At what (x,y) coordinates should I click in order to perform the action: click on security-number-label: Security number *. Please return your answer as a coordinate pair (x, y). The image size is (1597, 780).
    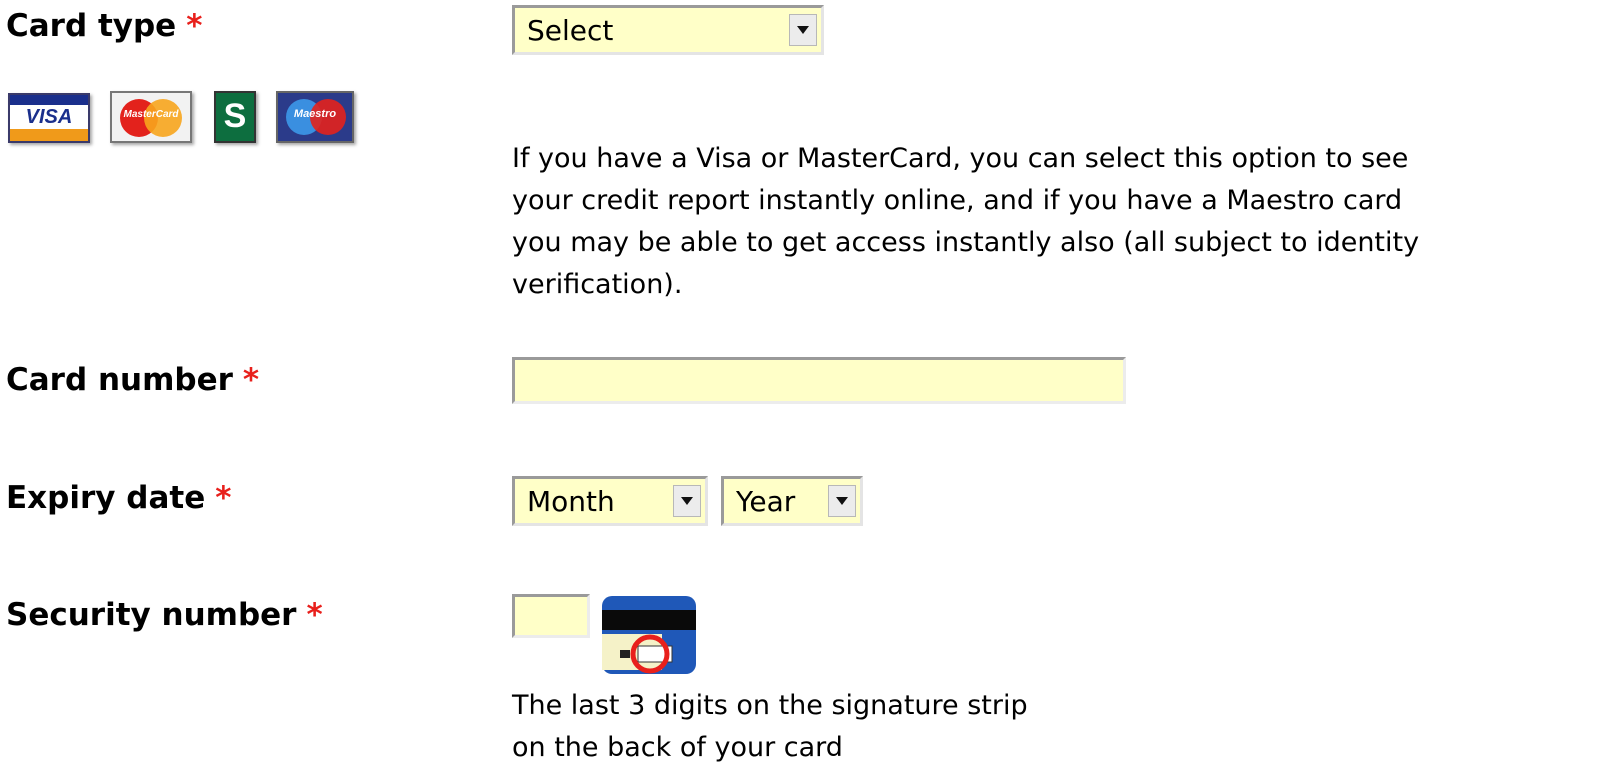
    Looking at the image, I should click on (164, 615).